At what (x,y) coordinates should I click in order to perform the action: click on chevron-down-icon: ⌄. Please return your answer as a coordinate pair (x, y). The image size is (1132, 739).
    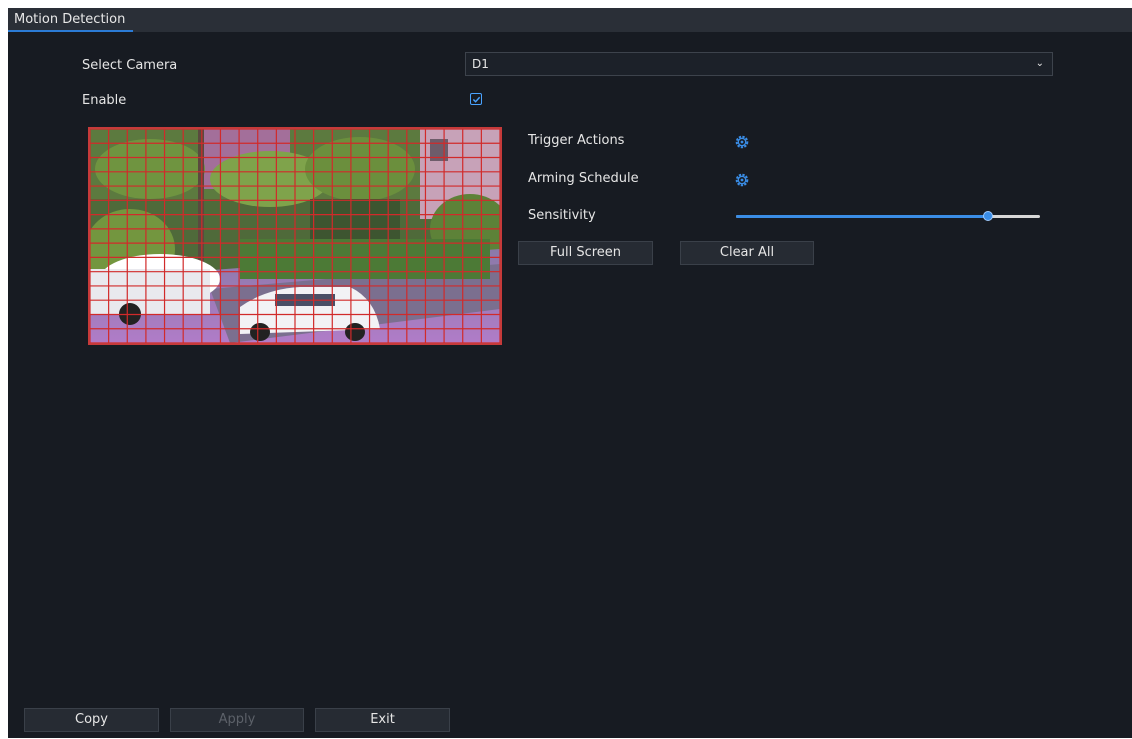
    Looking at the image, I should click on (1039, 63).